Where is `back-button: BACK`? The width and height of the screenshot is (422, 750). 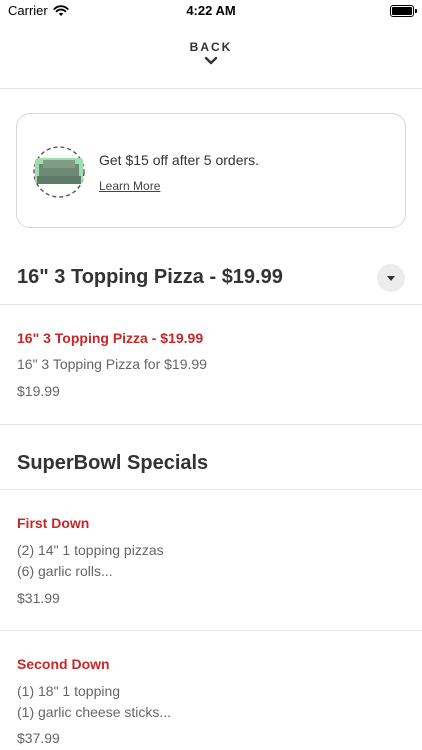 back-button: BACK is located at coordinates (211, 53).